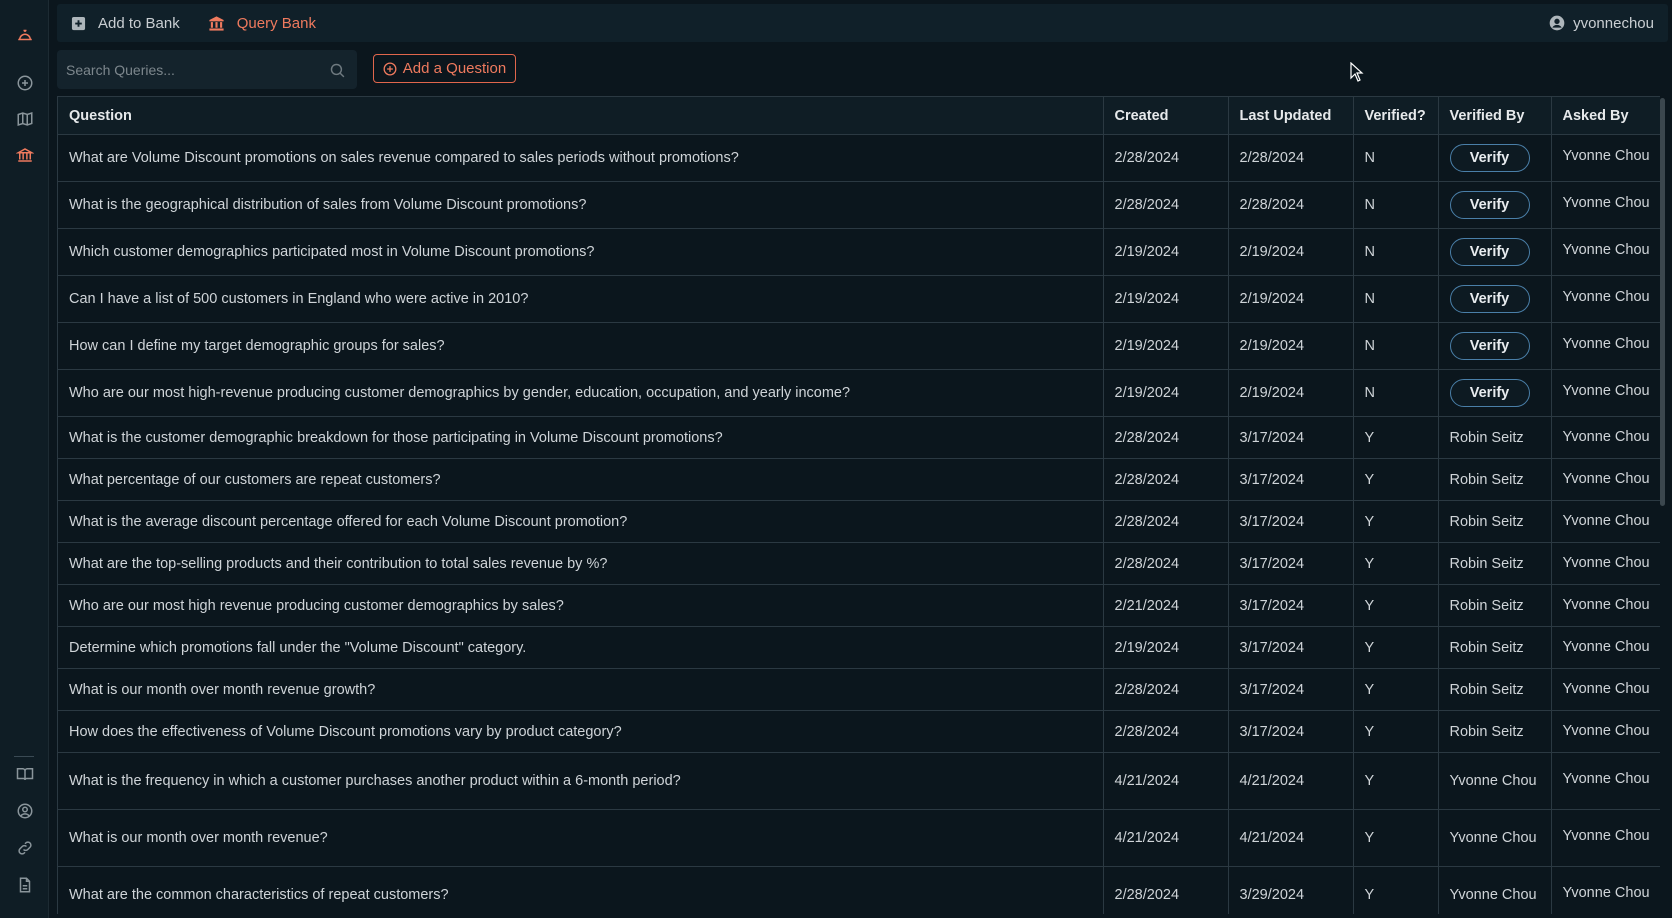 This screenshot has width=1672, height=918. I want to click on cell-last-updated: 4/21/2024, so click(1291, 838).